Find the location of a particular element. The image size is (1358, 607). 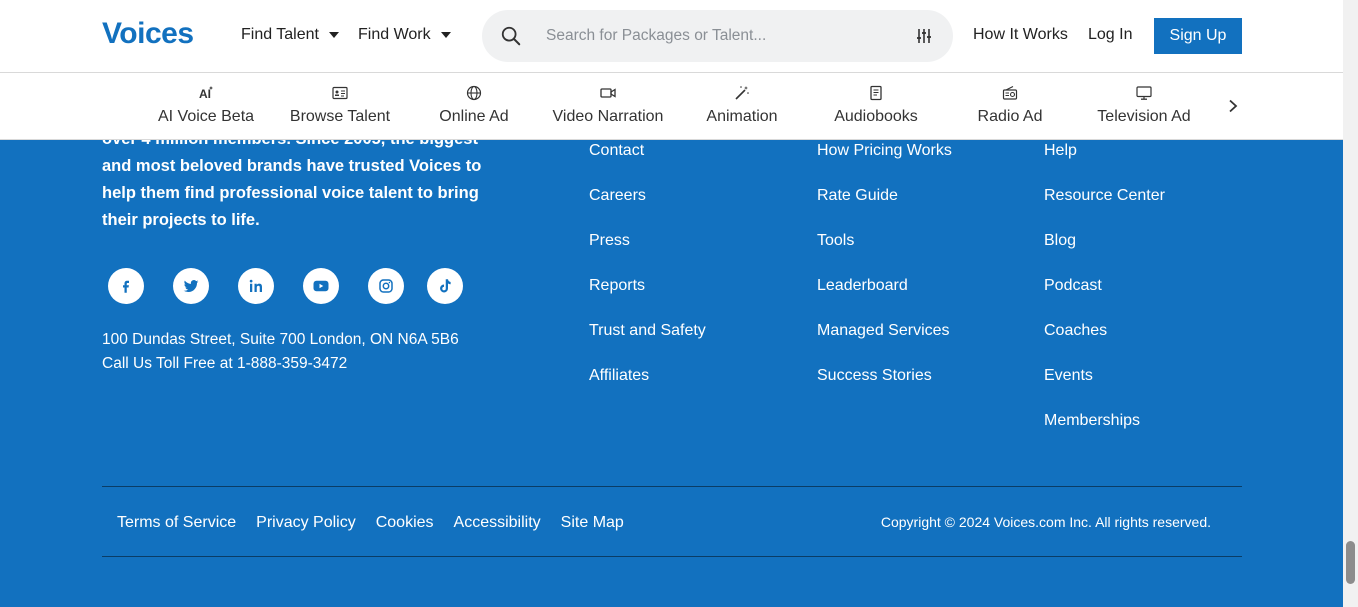

page-scrollbar is located at coordinates (1350, 303).